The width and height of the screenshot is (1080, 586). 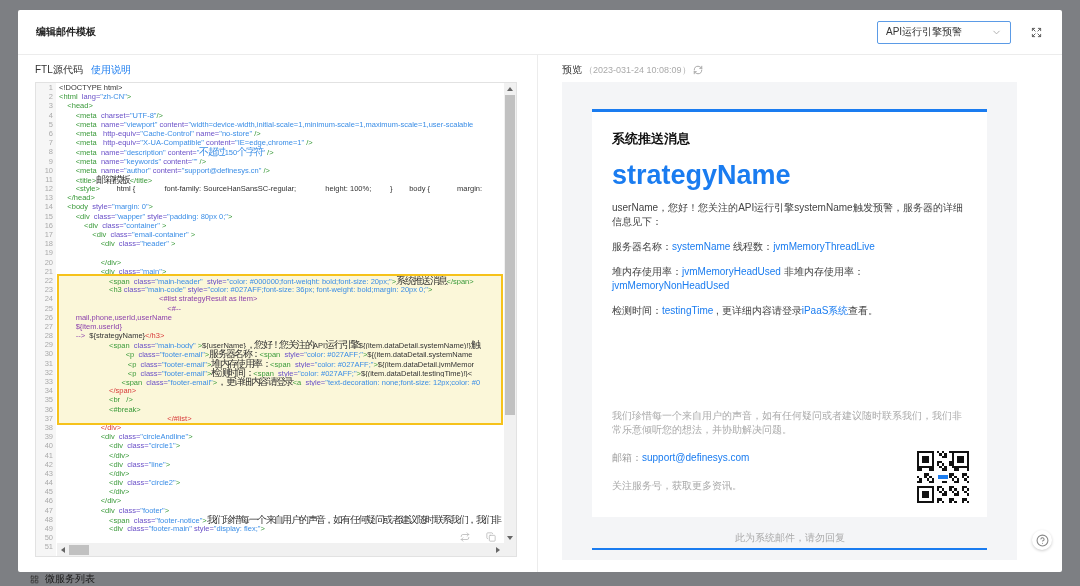 I want to click on template-select: API运行引擎预警, so click(x=944, y=32).